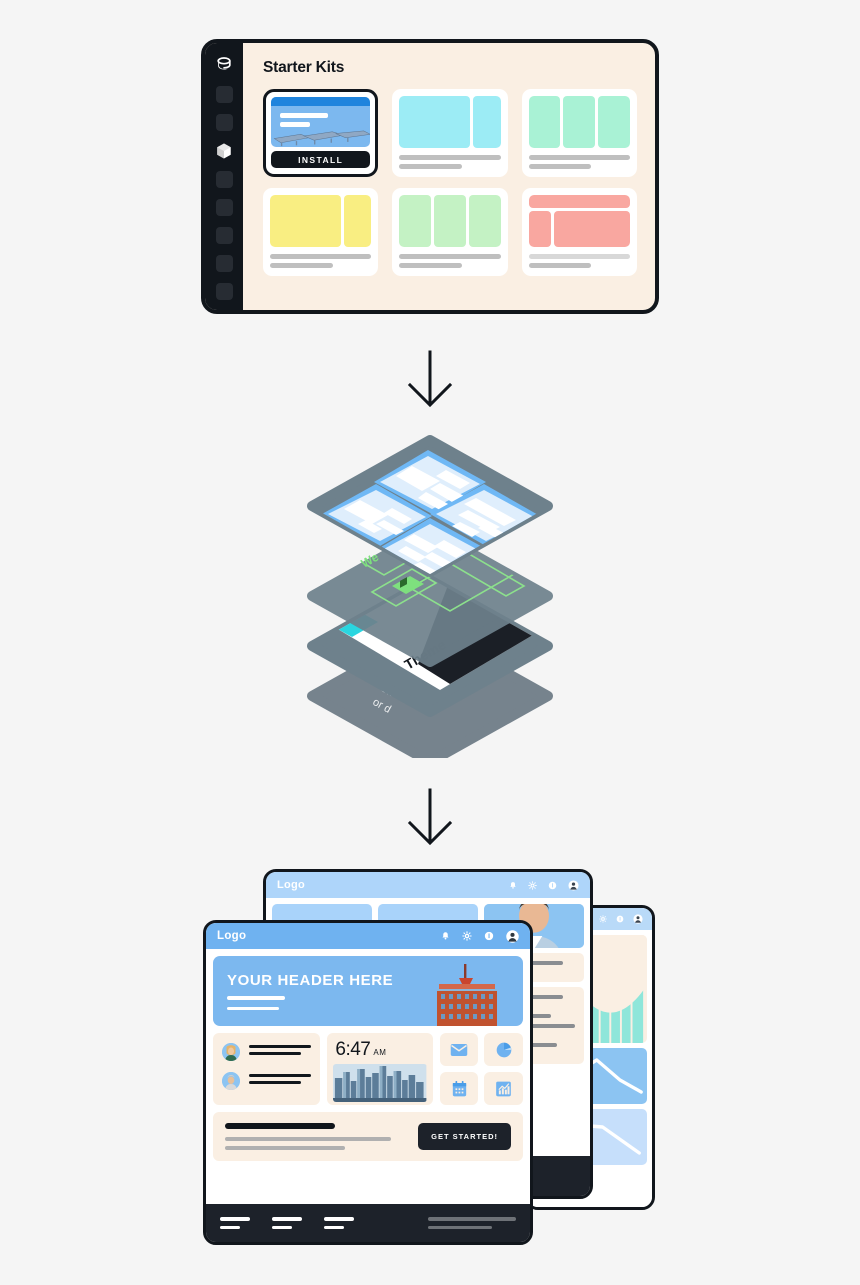 The image size is (860, 1285). I want to click on kit-thumbnail-solar, so click(321, 122).